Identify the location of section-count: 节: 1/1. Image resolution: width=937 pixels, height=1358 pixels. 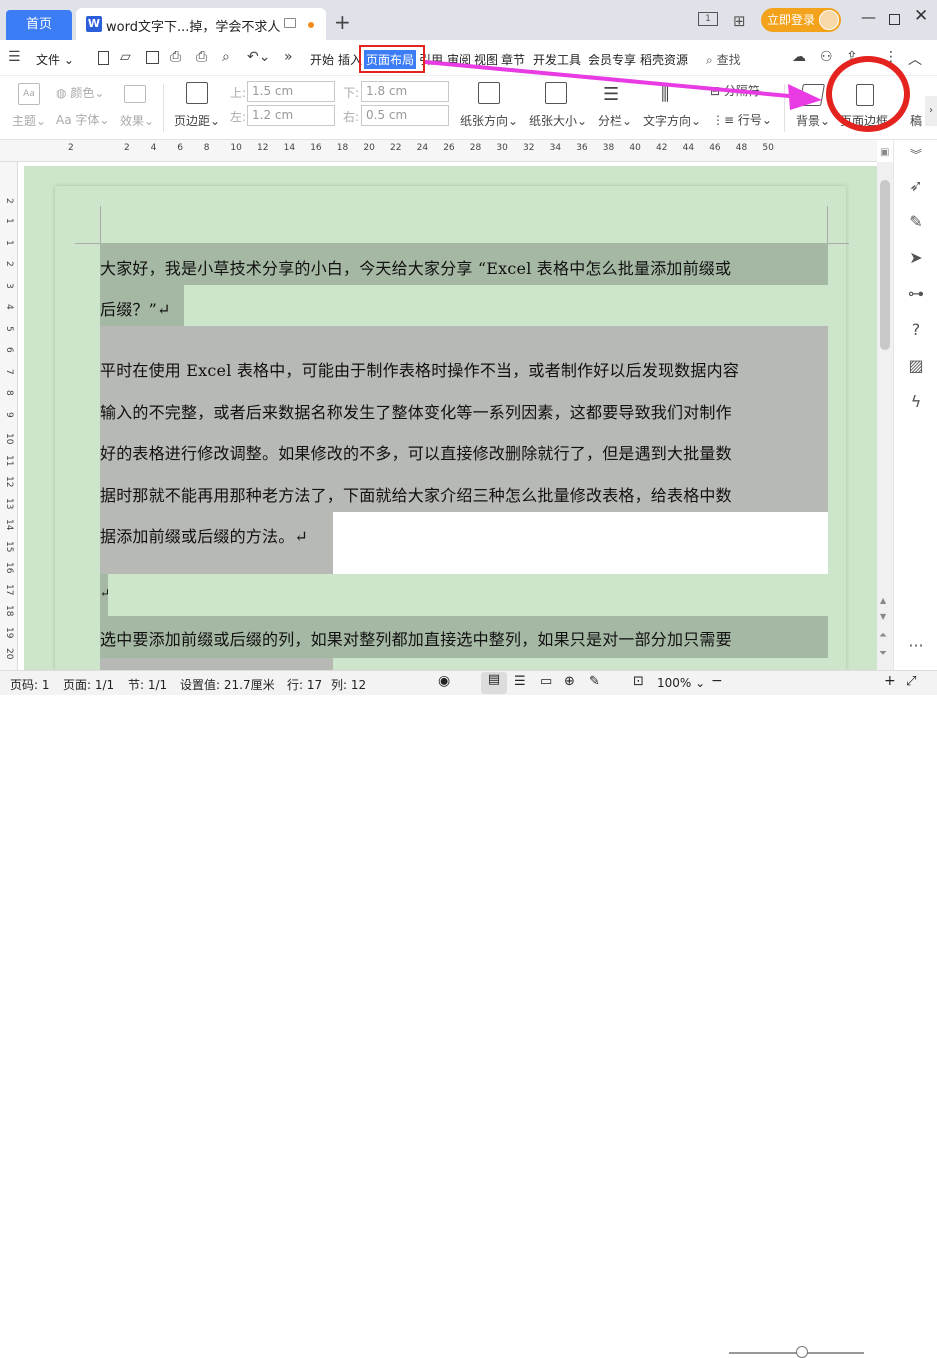
(147, 684).